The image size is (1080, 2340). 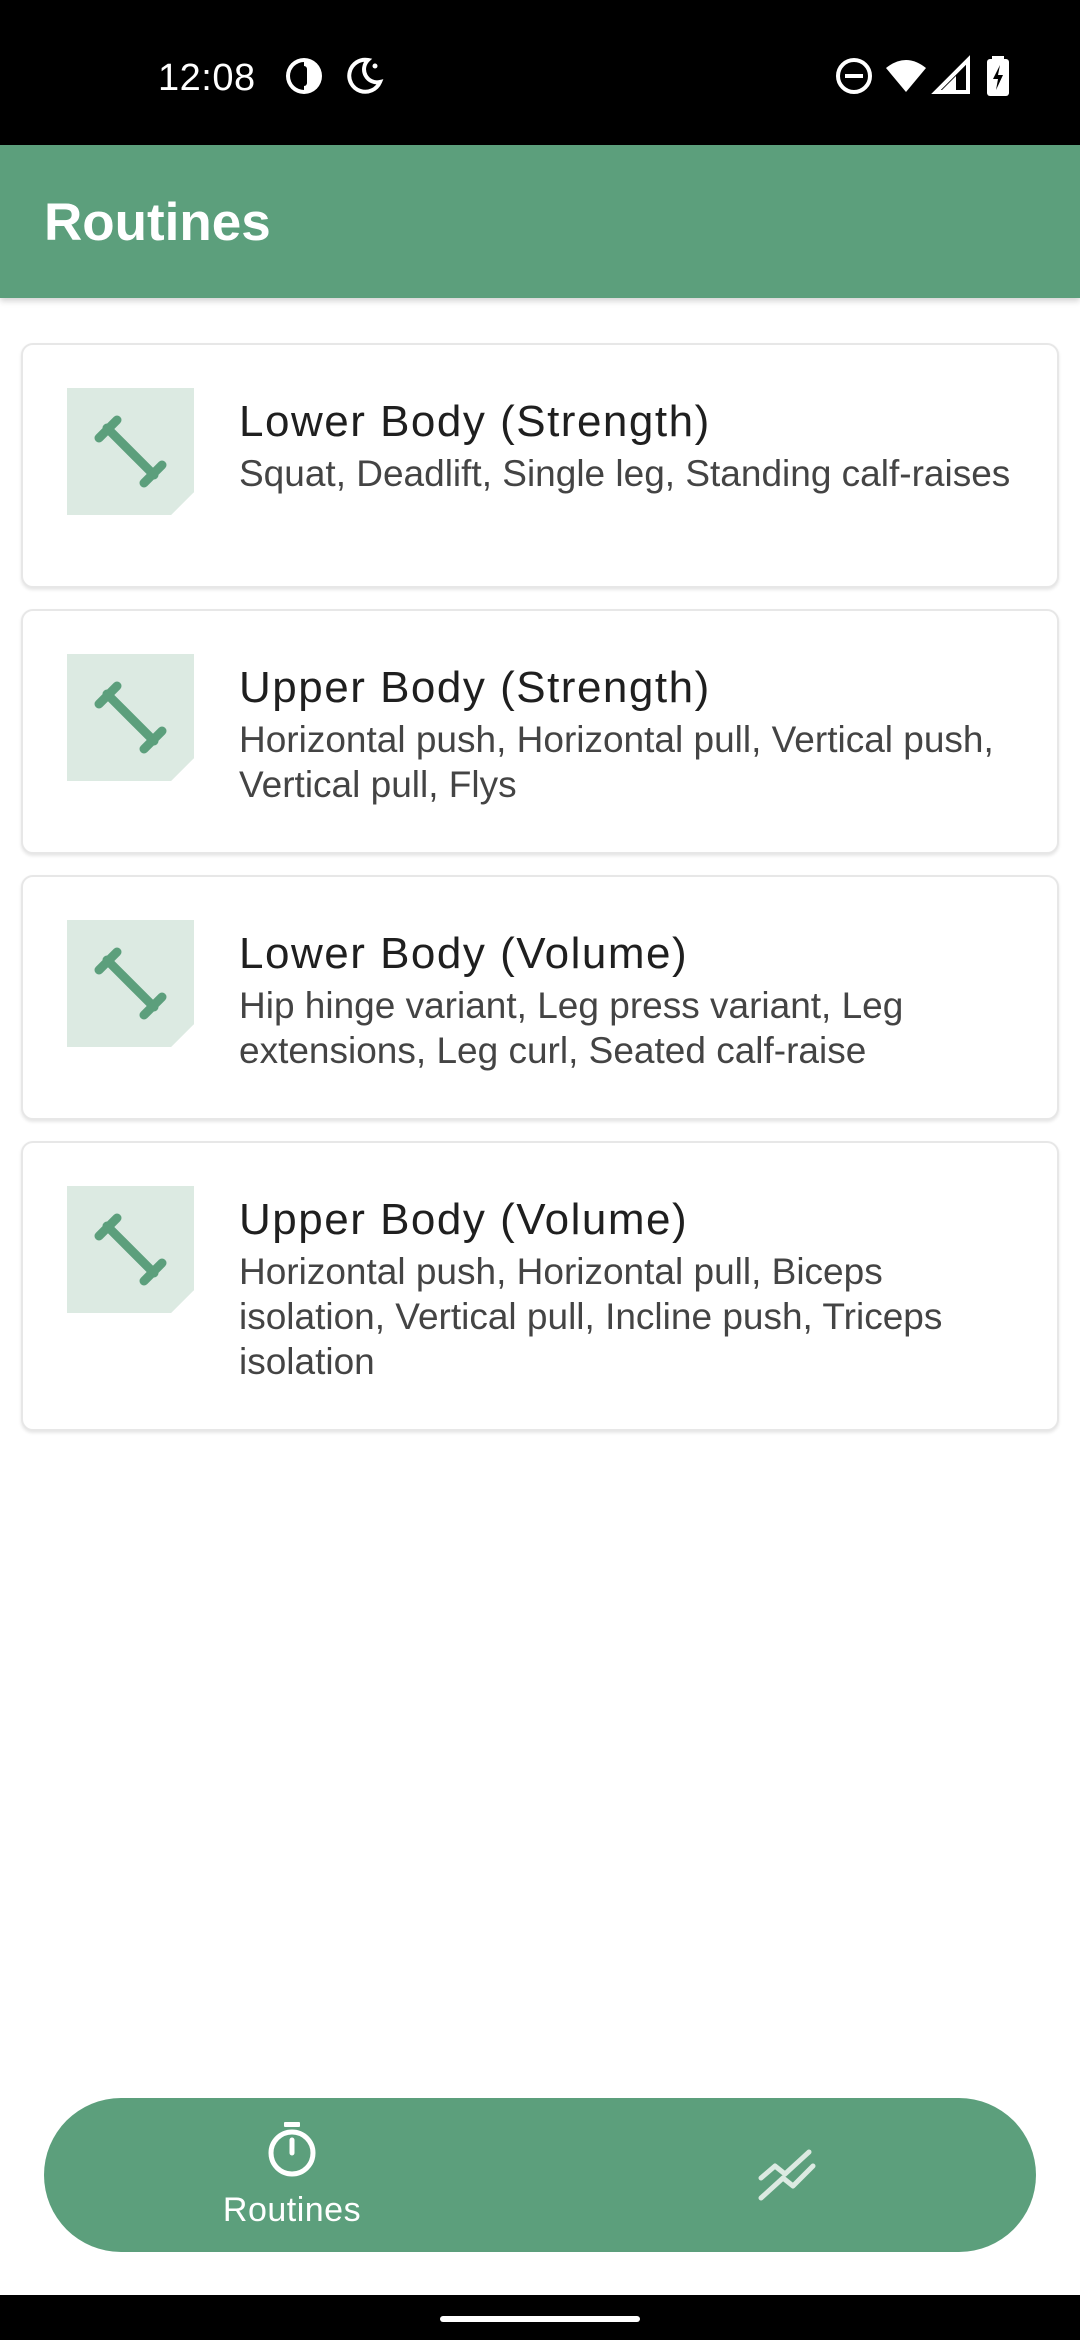 What do you see at coordinates (207, 78) in the screenshot?
I see `status-time: 12:08` at bounding box center [207, 78].